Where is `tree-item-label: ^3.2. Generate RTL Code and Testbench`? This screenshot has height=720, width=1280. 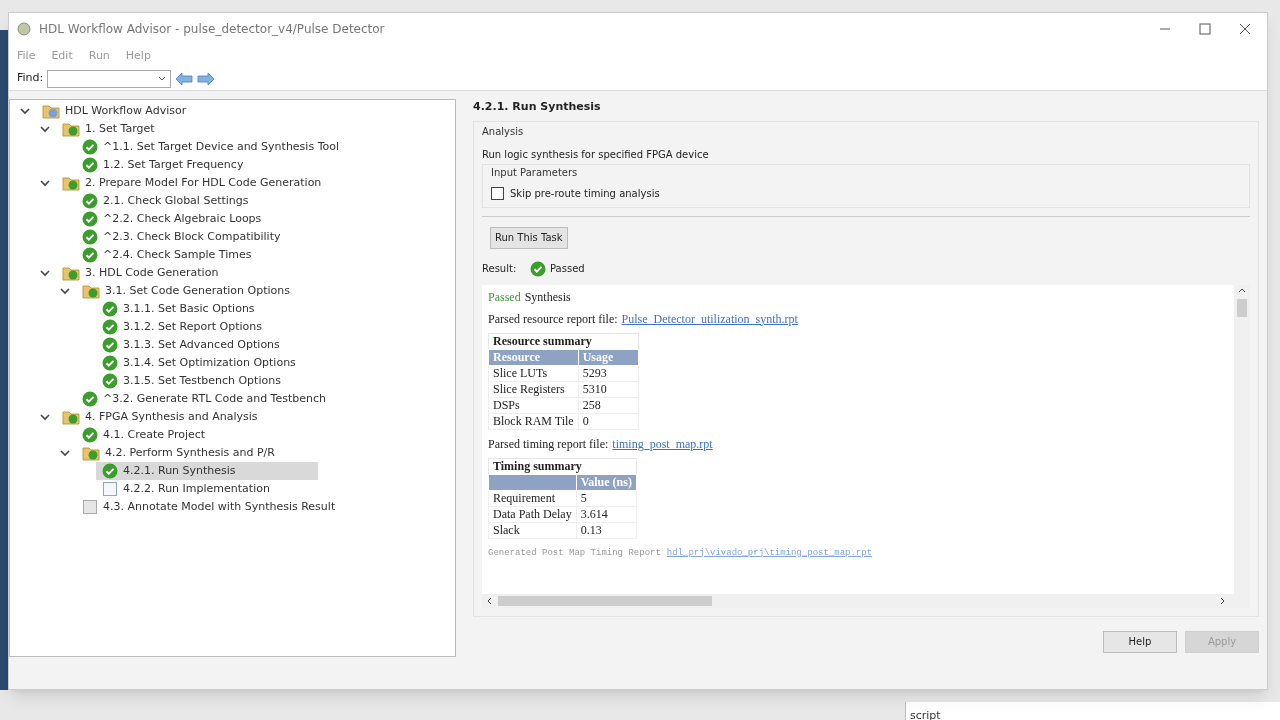 tree-item-label: ^3.2. Generate RTL Code and Testbench is located at coordinates (214, 398).